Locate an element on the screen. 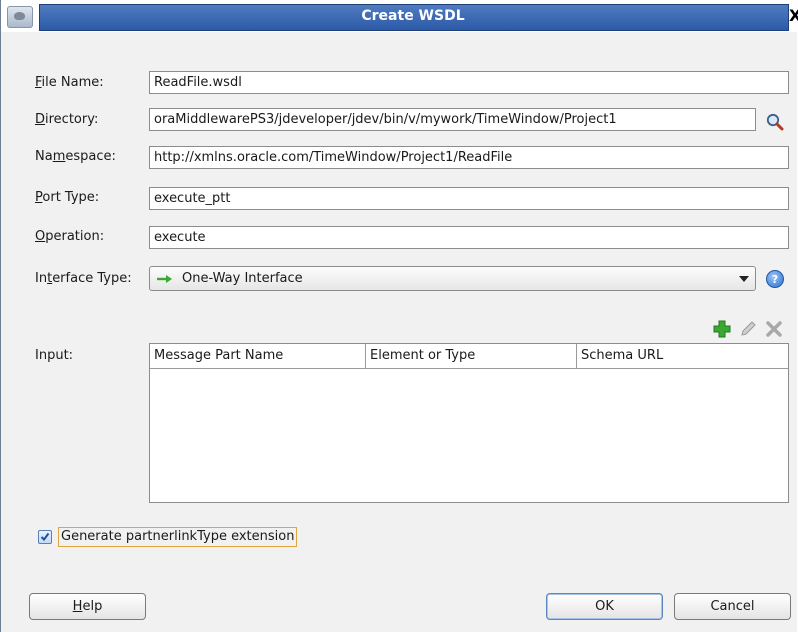 This screenshot has height=632, width=798. interface-type-value: One-Way Interface is located at coordinates (242, 278).